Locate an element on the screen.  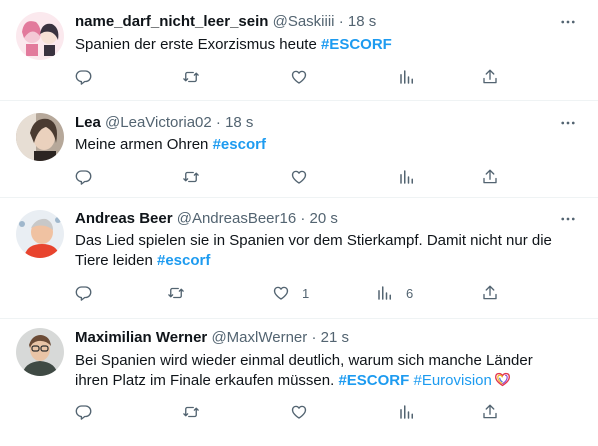
tweet-header: Maximilian Werner @MaxlWerner · 21 s is located at coordinates (311, 338).